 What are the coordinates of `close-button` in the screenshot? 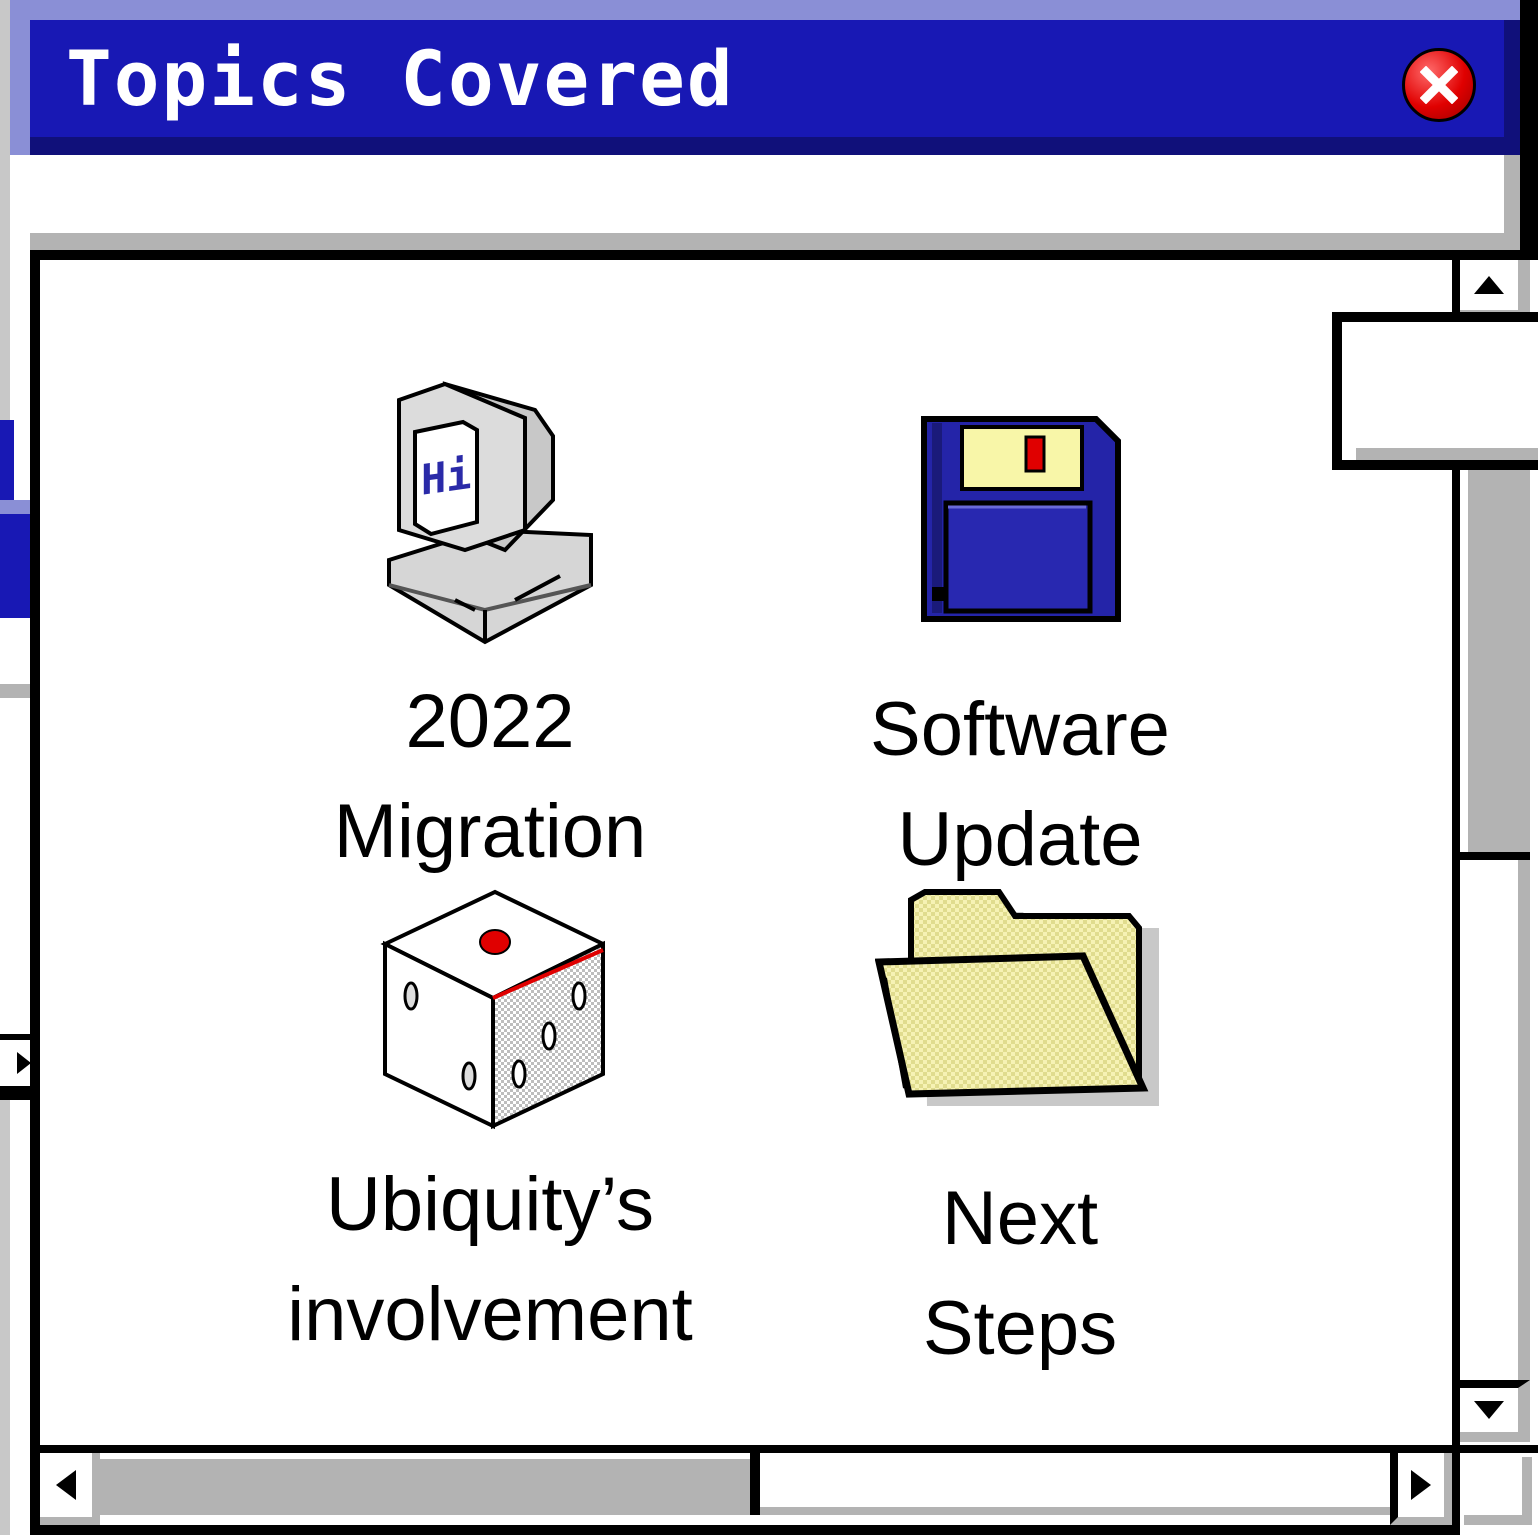 It's located at (1439, 85).